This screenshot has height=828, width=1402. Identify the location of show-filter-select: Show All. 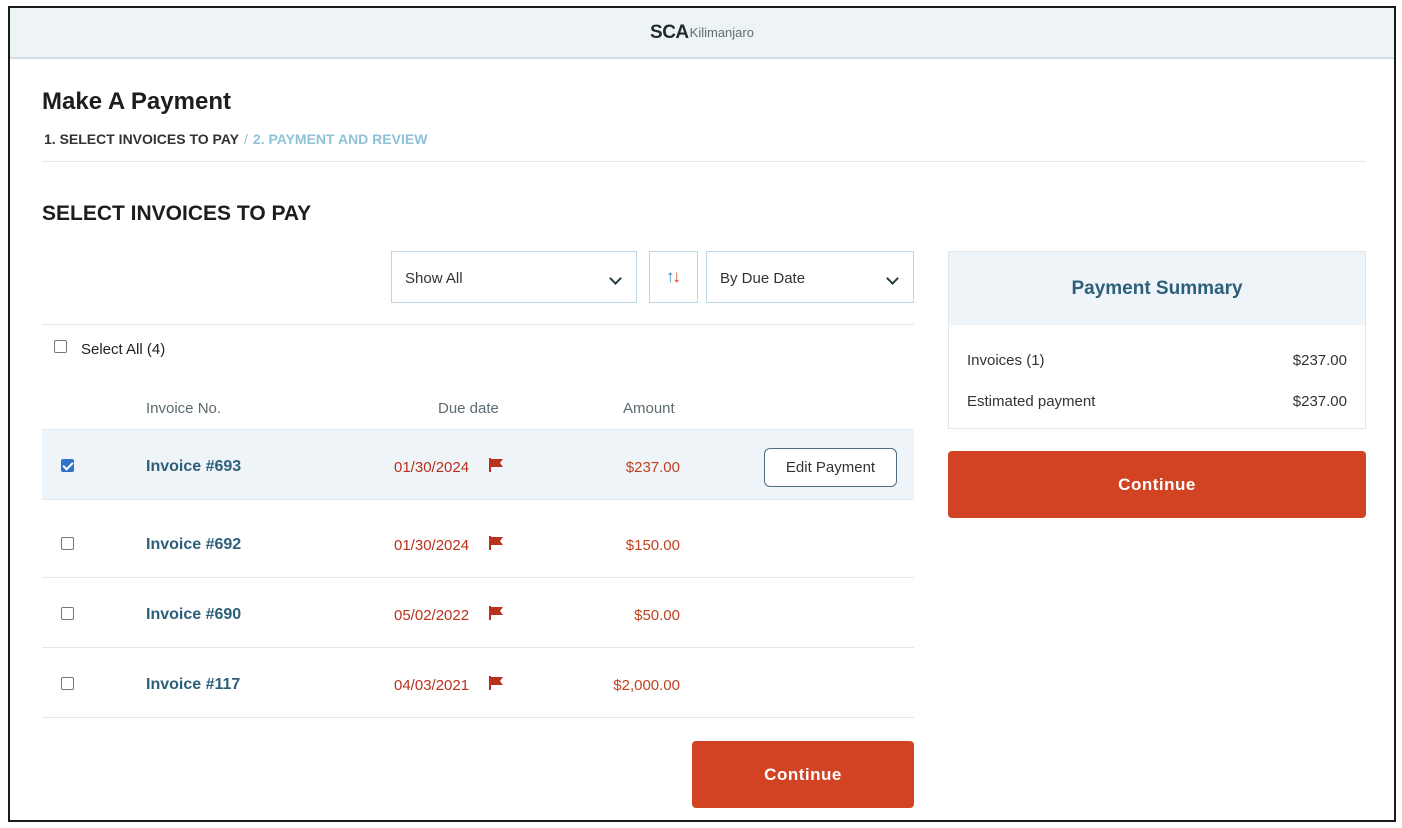
(514, 277).